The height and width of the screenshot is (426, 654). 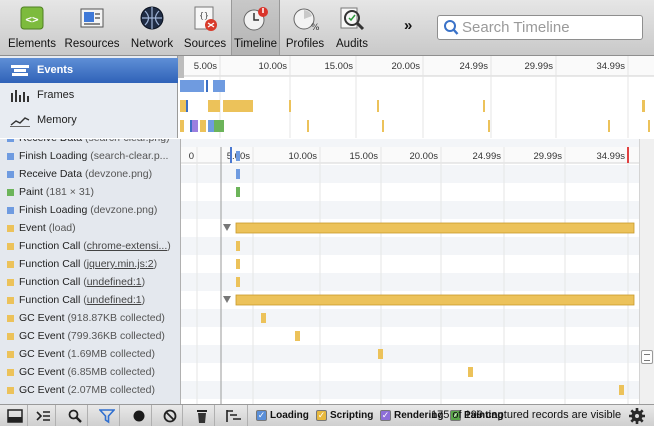 I want to click on record-text: GC Event (799.36KB collected), so click(x=92, y=336).